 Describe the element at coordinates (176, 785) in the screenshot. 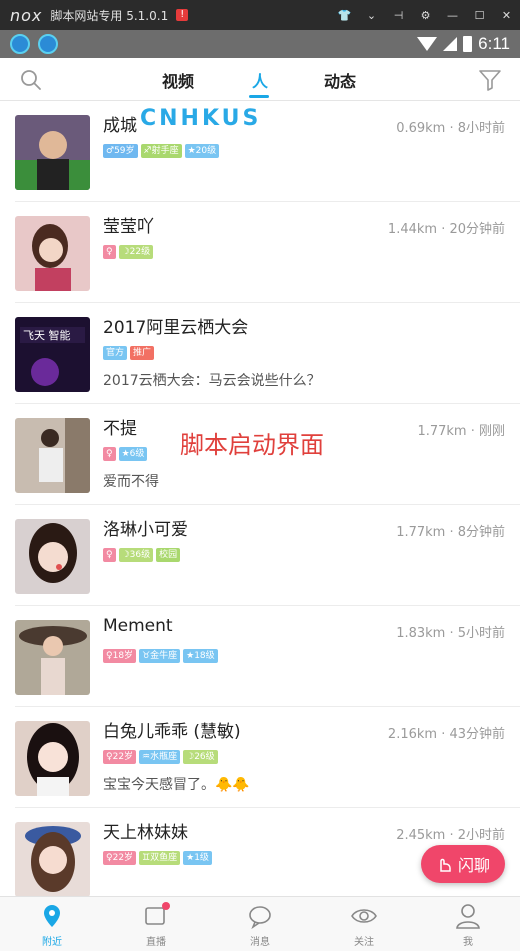

I see `user-signature: 宝宝今天感冒了。🐥🐥` at that location.